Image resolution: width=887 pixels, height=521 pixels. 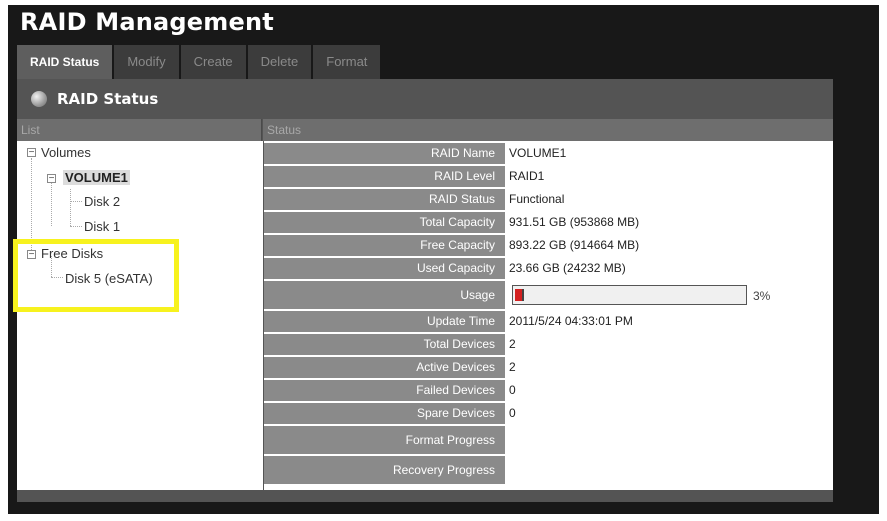 What do you see at coordinates (537, 199) in the screenshot?
I see `value-raid-status: Functional` at bounding box center [537, 199].